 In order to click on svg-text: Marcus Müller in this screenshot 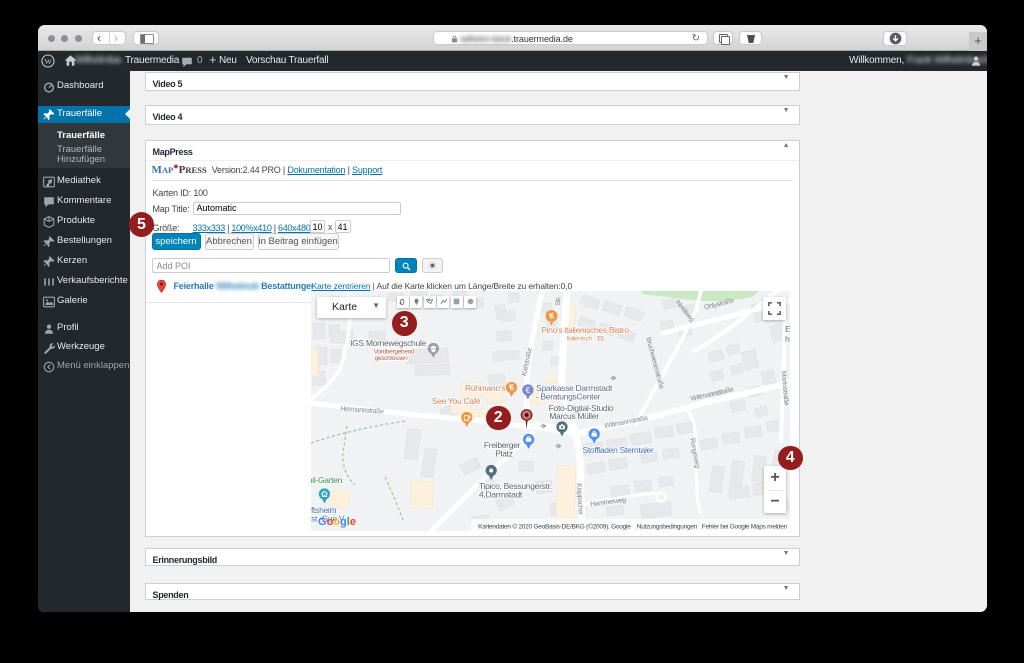, I will do `click(574, 416)`.